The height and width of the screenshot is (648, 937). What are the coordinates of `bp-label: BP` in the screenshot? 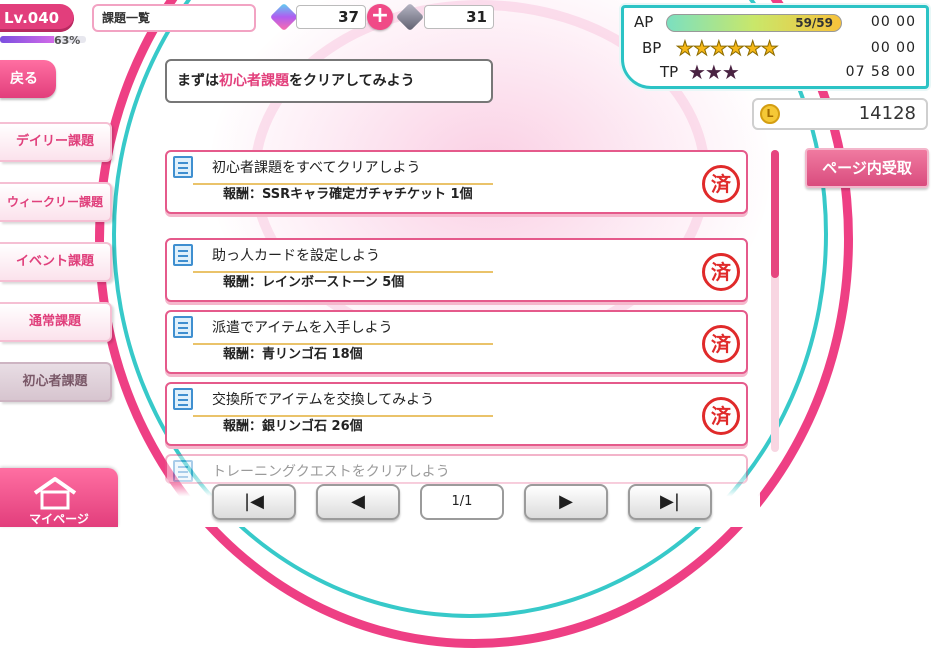 It's located at (652, 48).